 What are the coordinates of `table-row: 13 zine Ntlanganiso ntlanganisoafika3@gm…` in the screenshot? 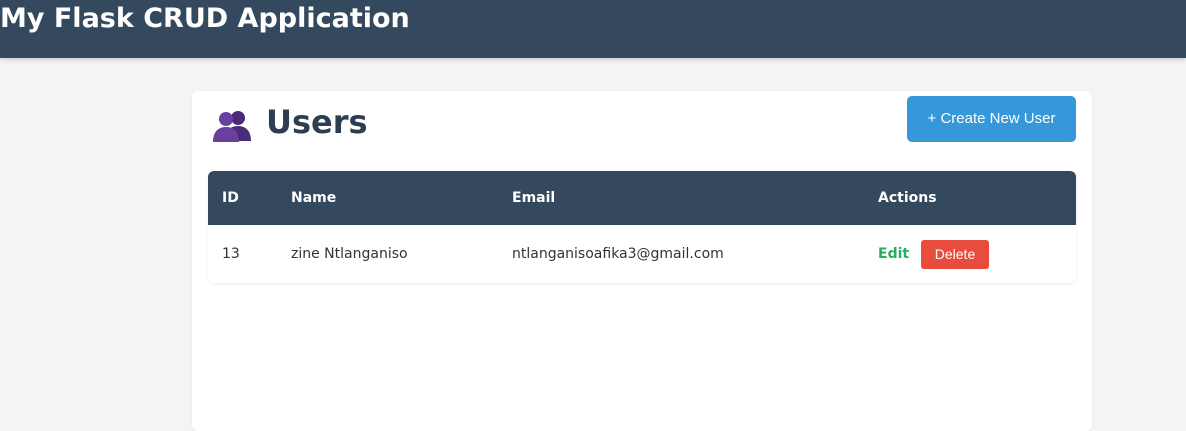 It's located at (642, 254).